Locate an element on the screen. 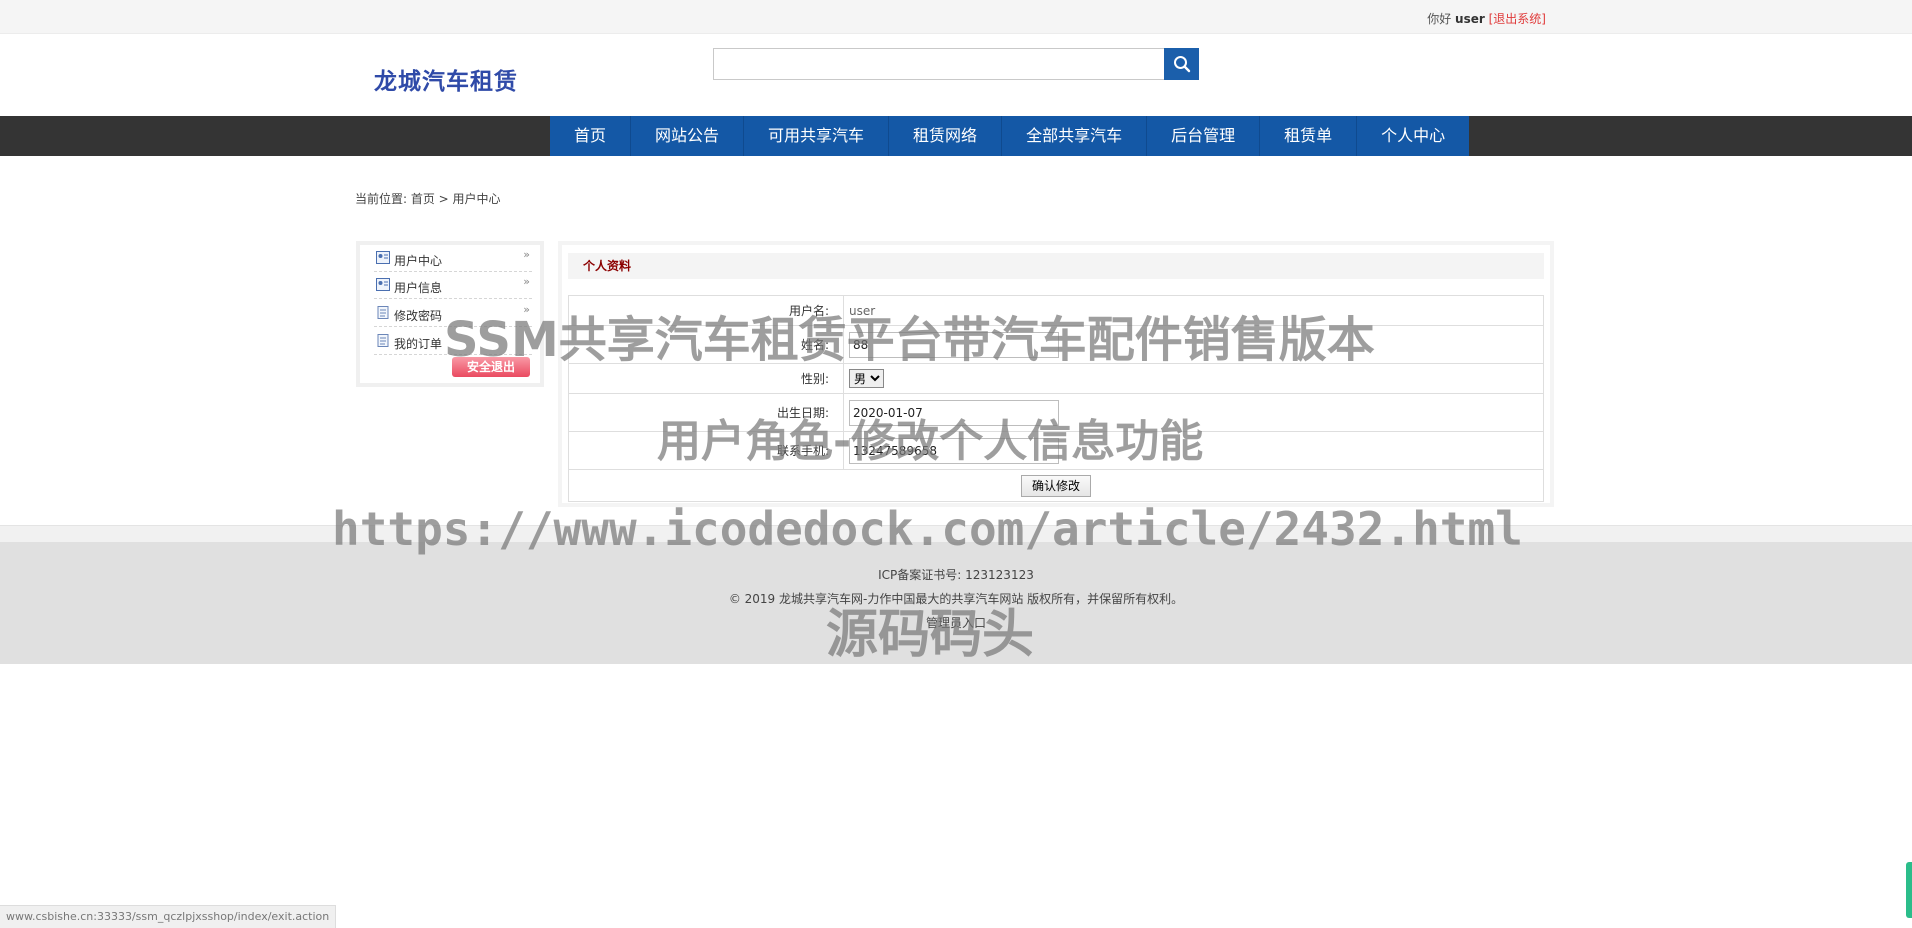  icp-text: ICP备案证书号: 123123123 is located at coordinates (956, 575).